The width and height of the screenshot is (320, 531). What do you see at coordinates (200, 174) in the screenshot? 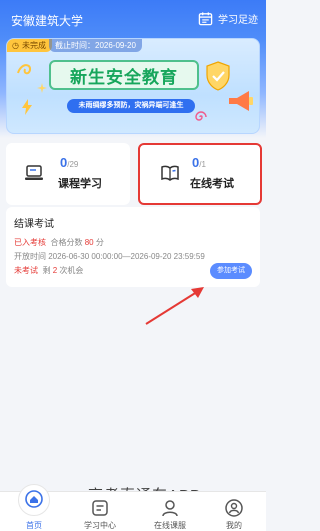
I see `online-exam-card: 0/1 在线考试` at bounding box center [200, 174].